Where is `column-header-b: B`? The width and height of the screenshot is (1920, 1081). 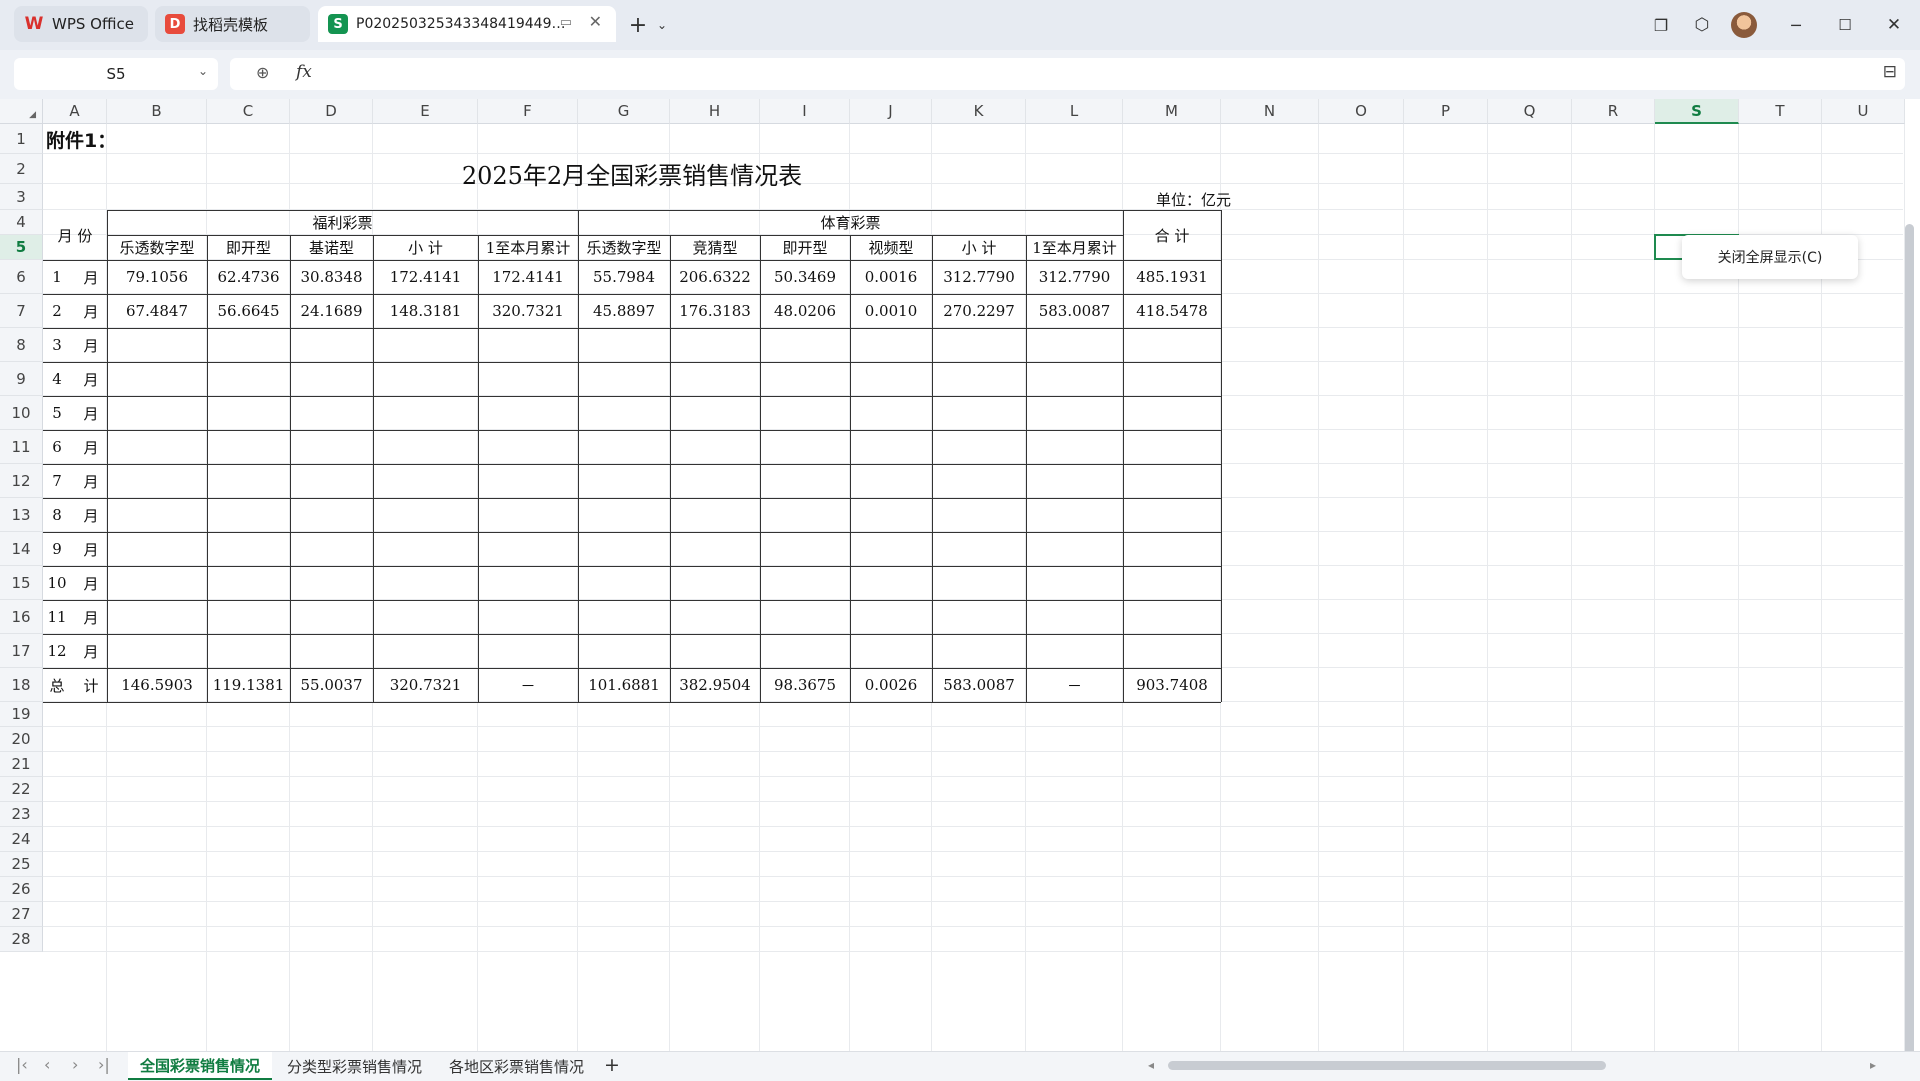 column-header-b: B is located at coordinates (157, 111).